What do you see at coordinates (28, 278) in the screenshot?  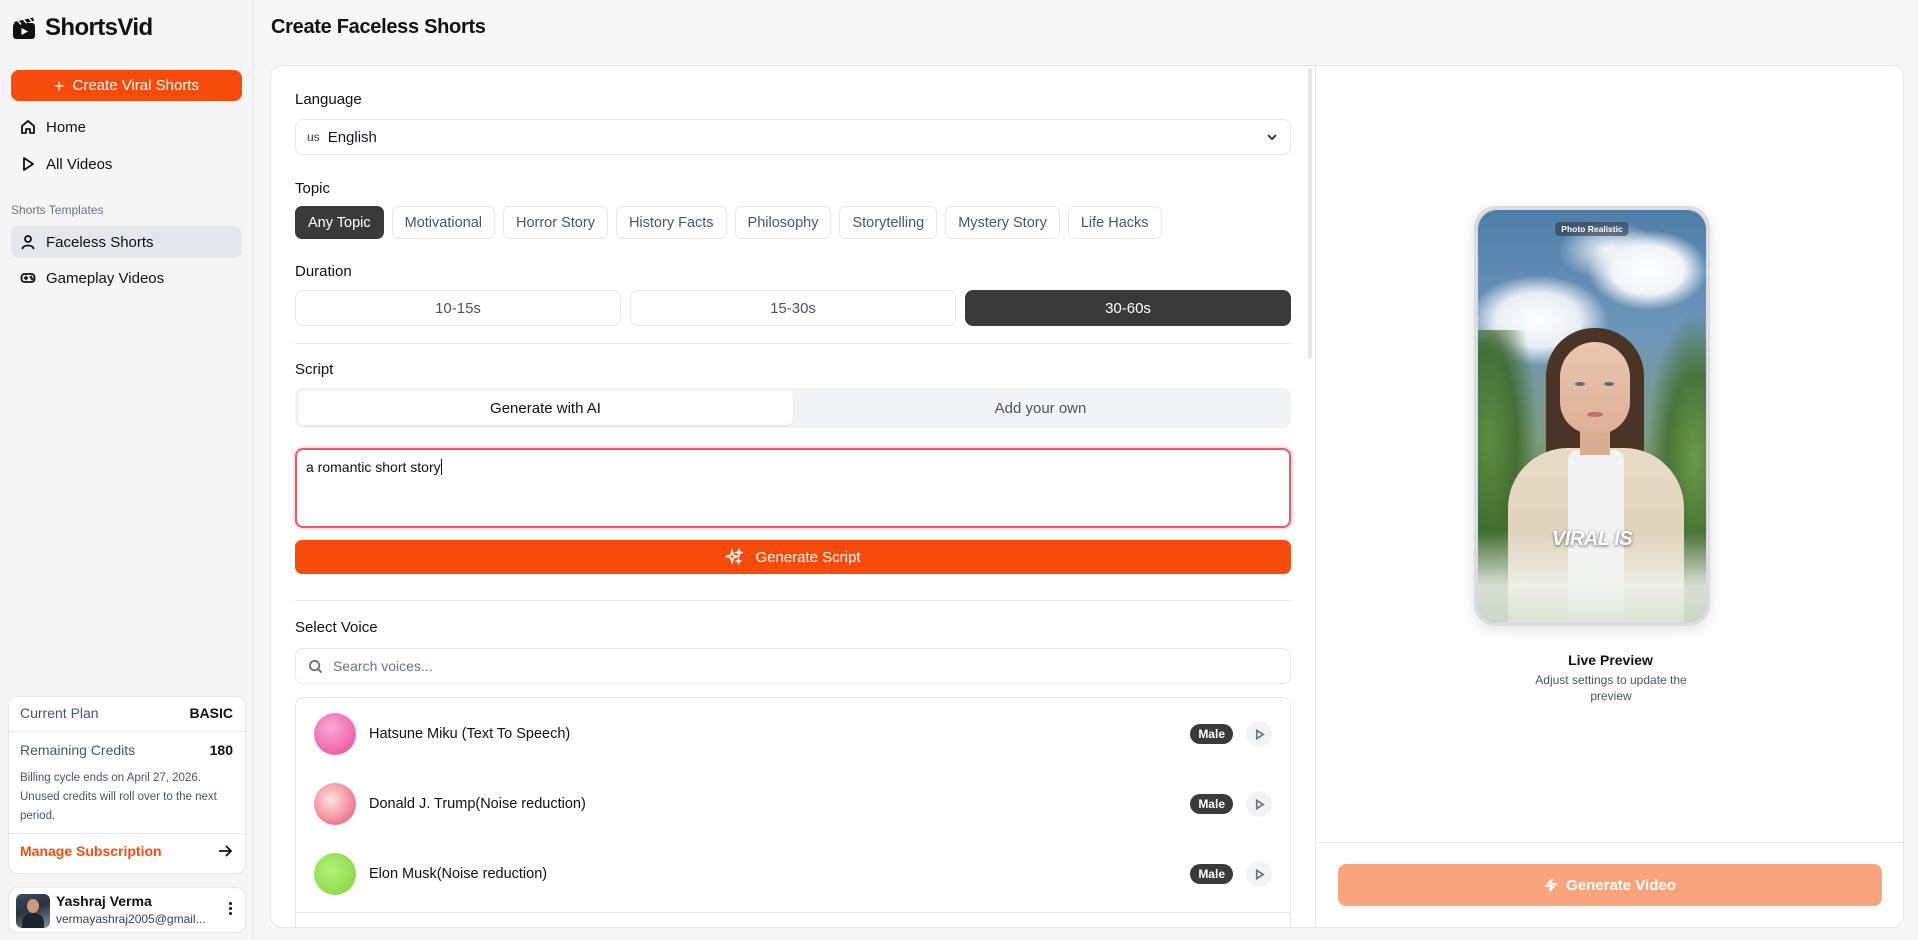 I see `gamepad-icon` at bounding box center [28, 278].